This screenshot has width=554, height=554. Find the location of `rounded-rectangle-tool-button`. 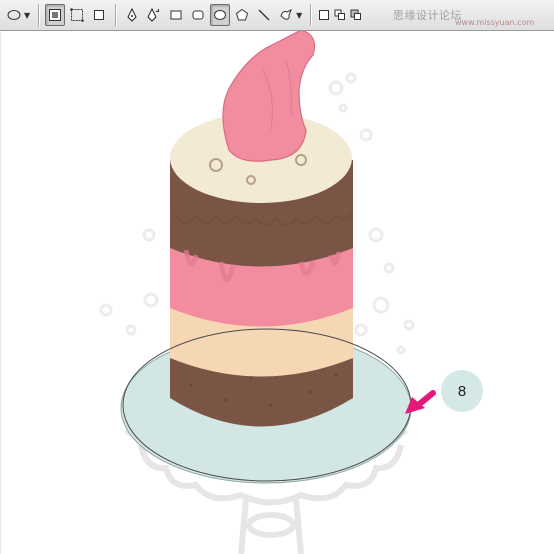

rounded-rectangle-tool-button is located at coordinates (198, 15).